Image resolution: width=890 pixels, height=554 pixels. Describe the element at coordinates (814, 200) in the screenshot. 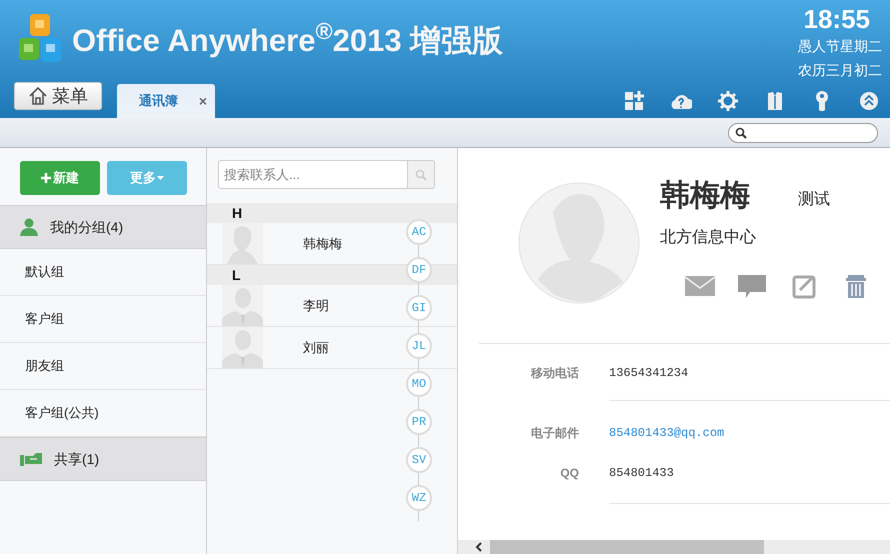

I see `contact-tag: 测试` at that location.